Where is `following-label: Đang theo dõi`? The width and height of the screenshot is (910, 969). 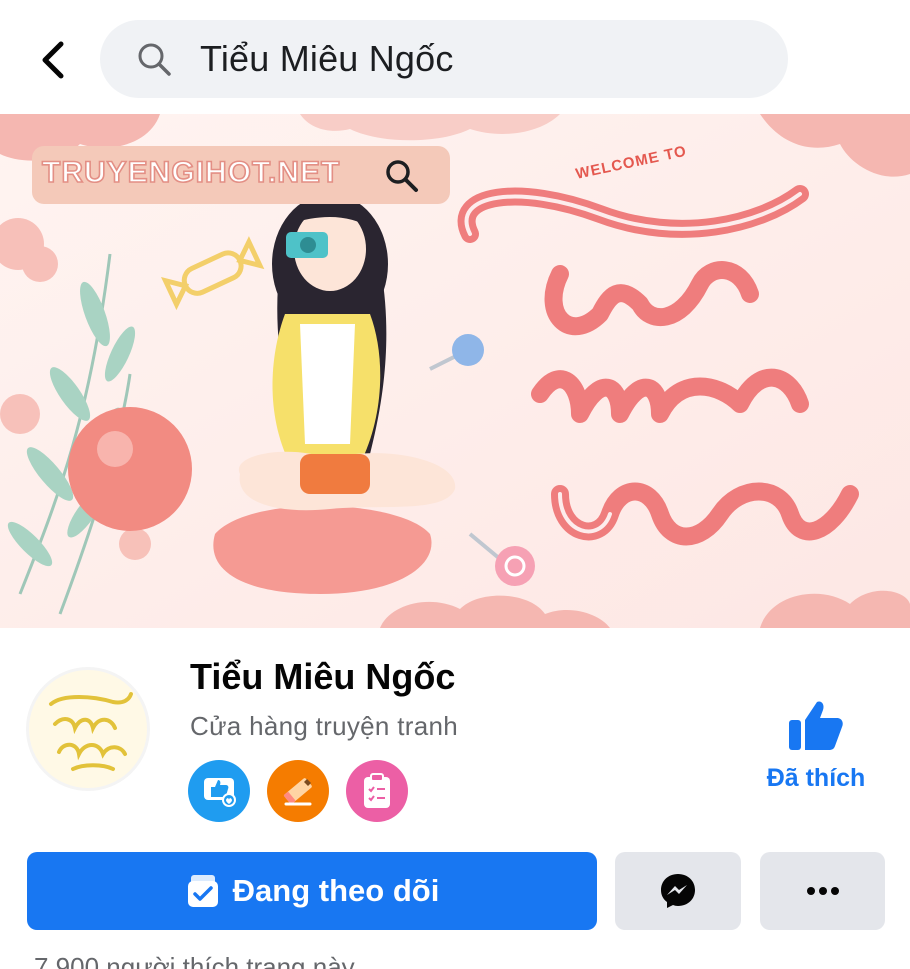
following-label: Đang theo dõi is located at coordinates (336, 890).